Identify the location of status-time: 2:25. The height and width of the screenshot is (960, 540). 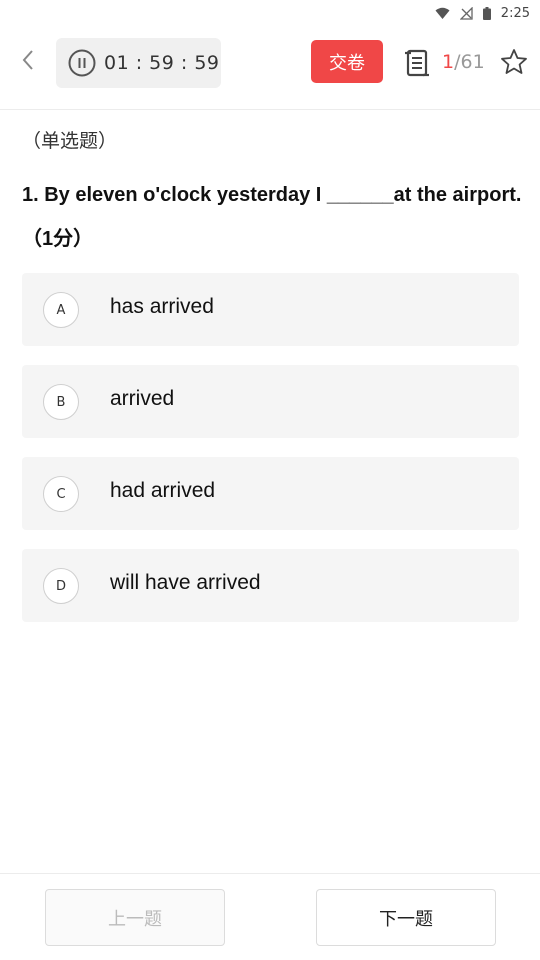
(515, 13).